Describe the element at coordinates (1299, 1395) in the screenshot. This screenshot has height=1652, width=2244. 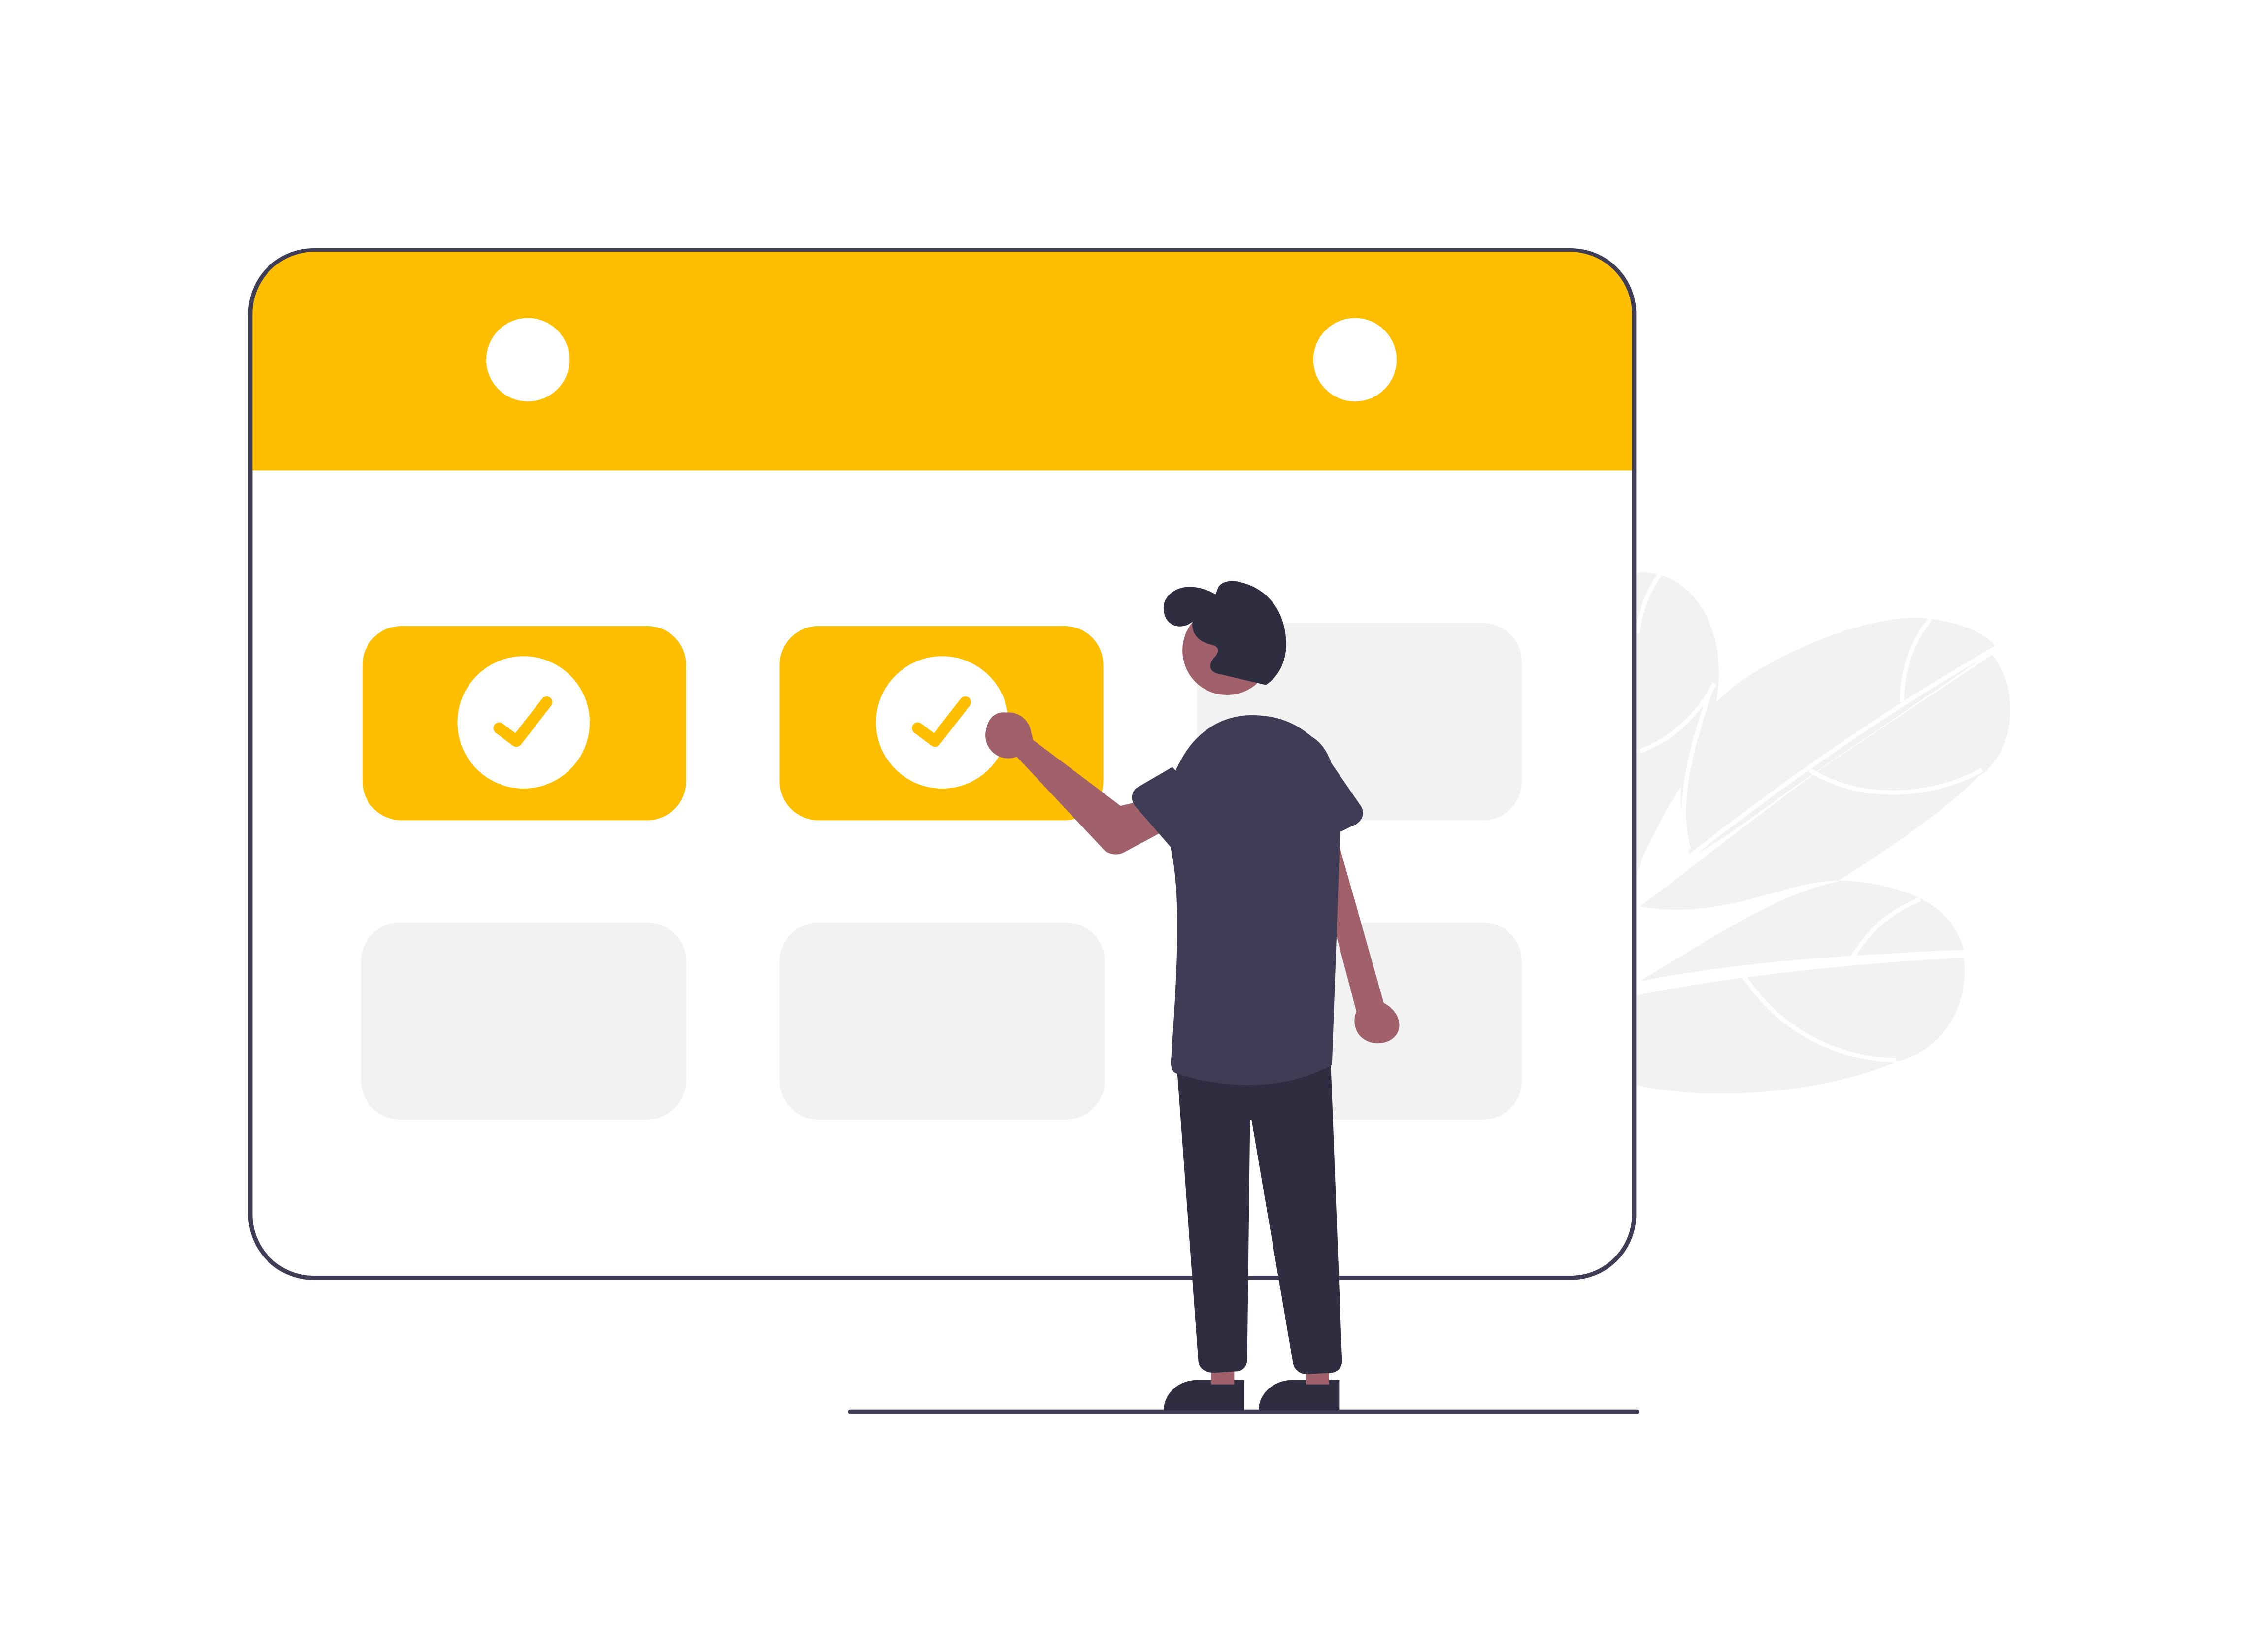
I see `shoe-right` at that location.